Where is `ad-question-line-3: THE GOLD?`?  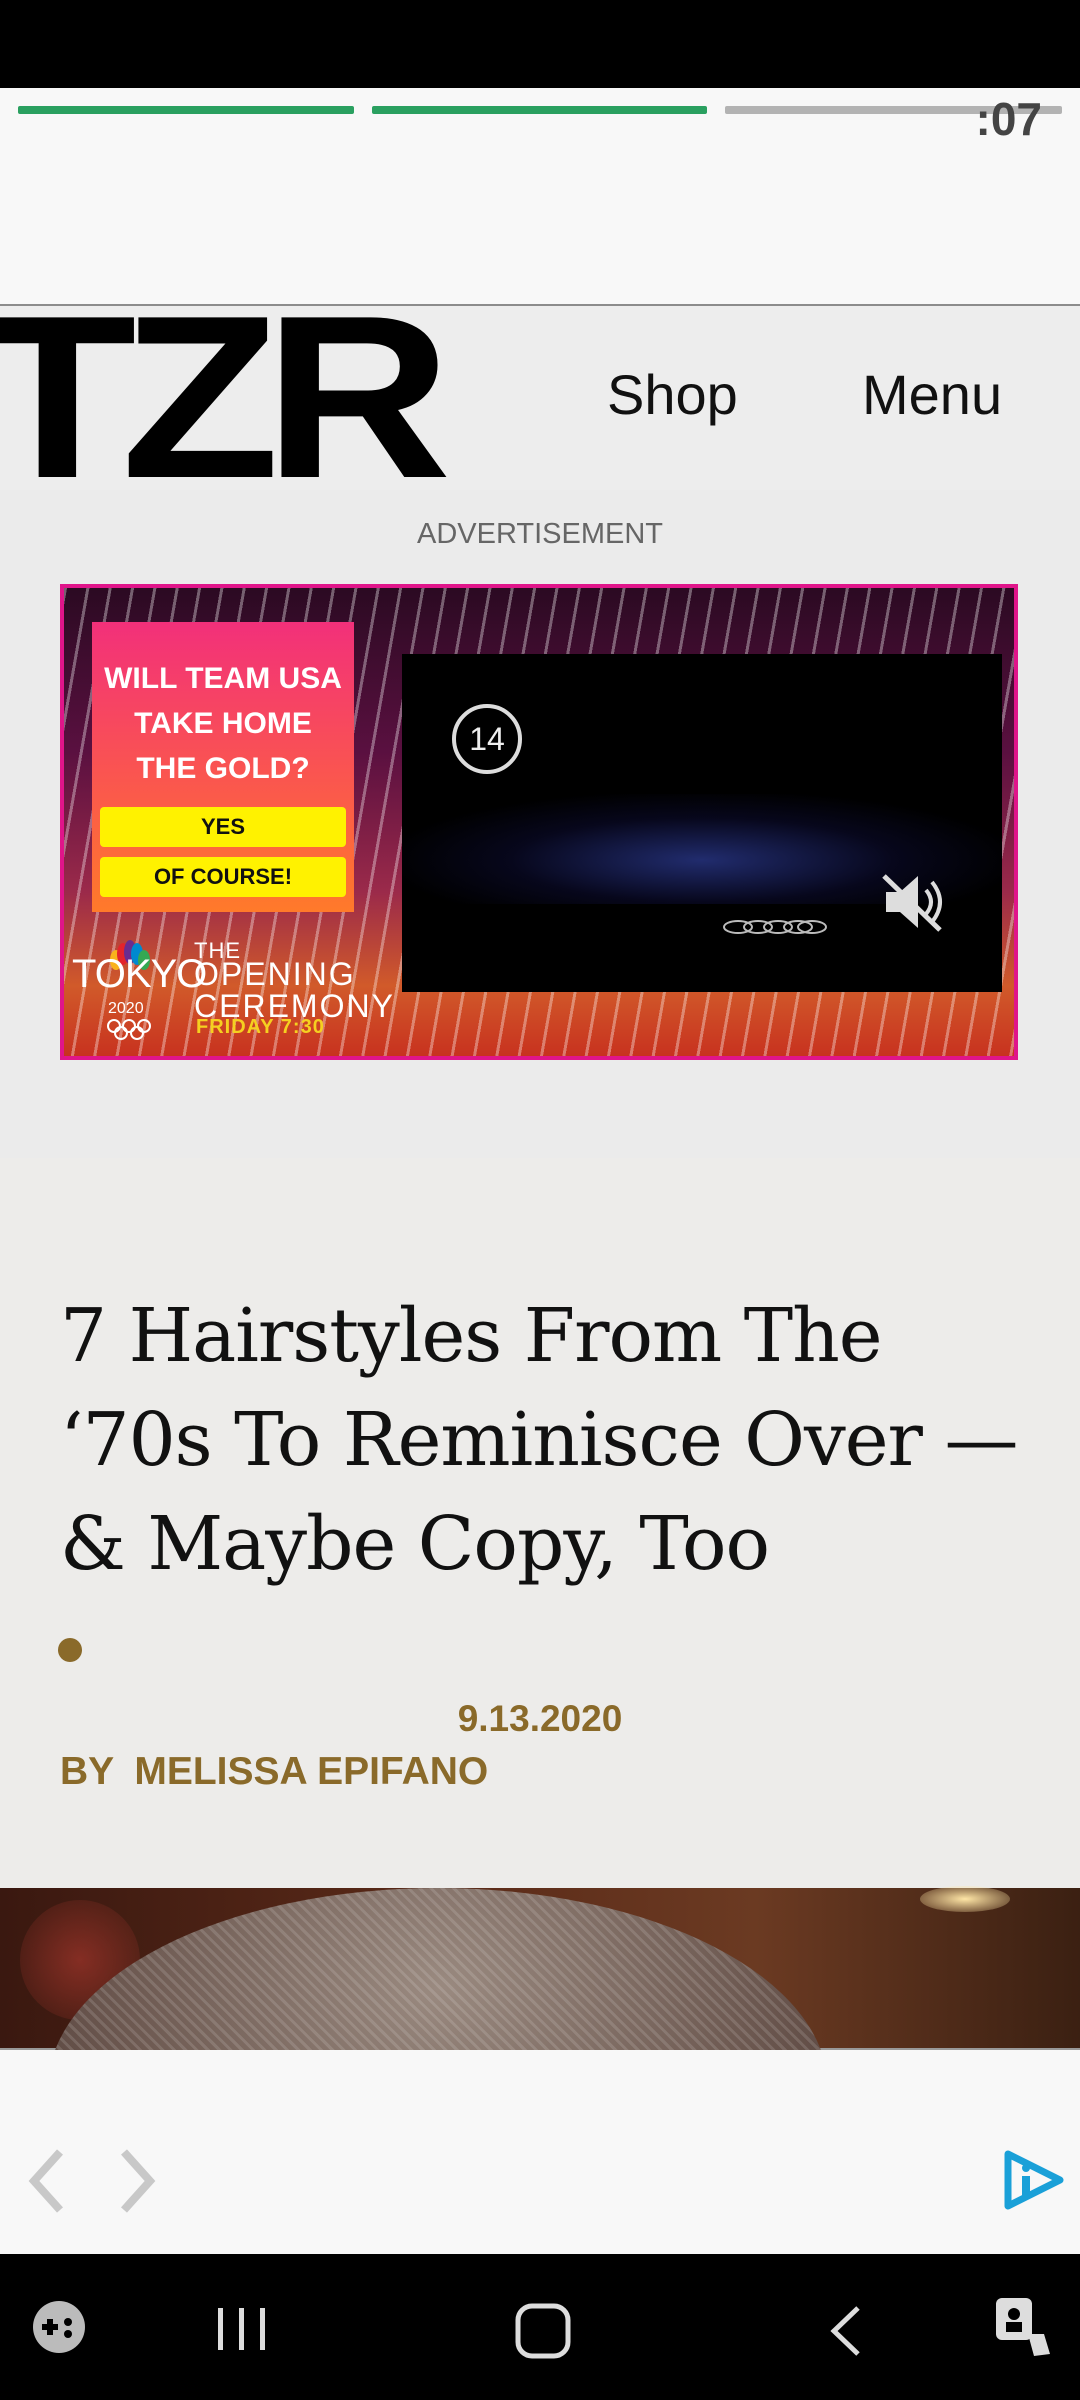 ad-question-line-3: THE GOLD? is located at coordinates (223, 768).